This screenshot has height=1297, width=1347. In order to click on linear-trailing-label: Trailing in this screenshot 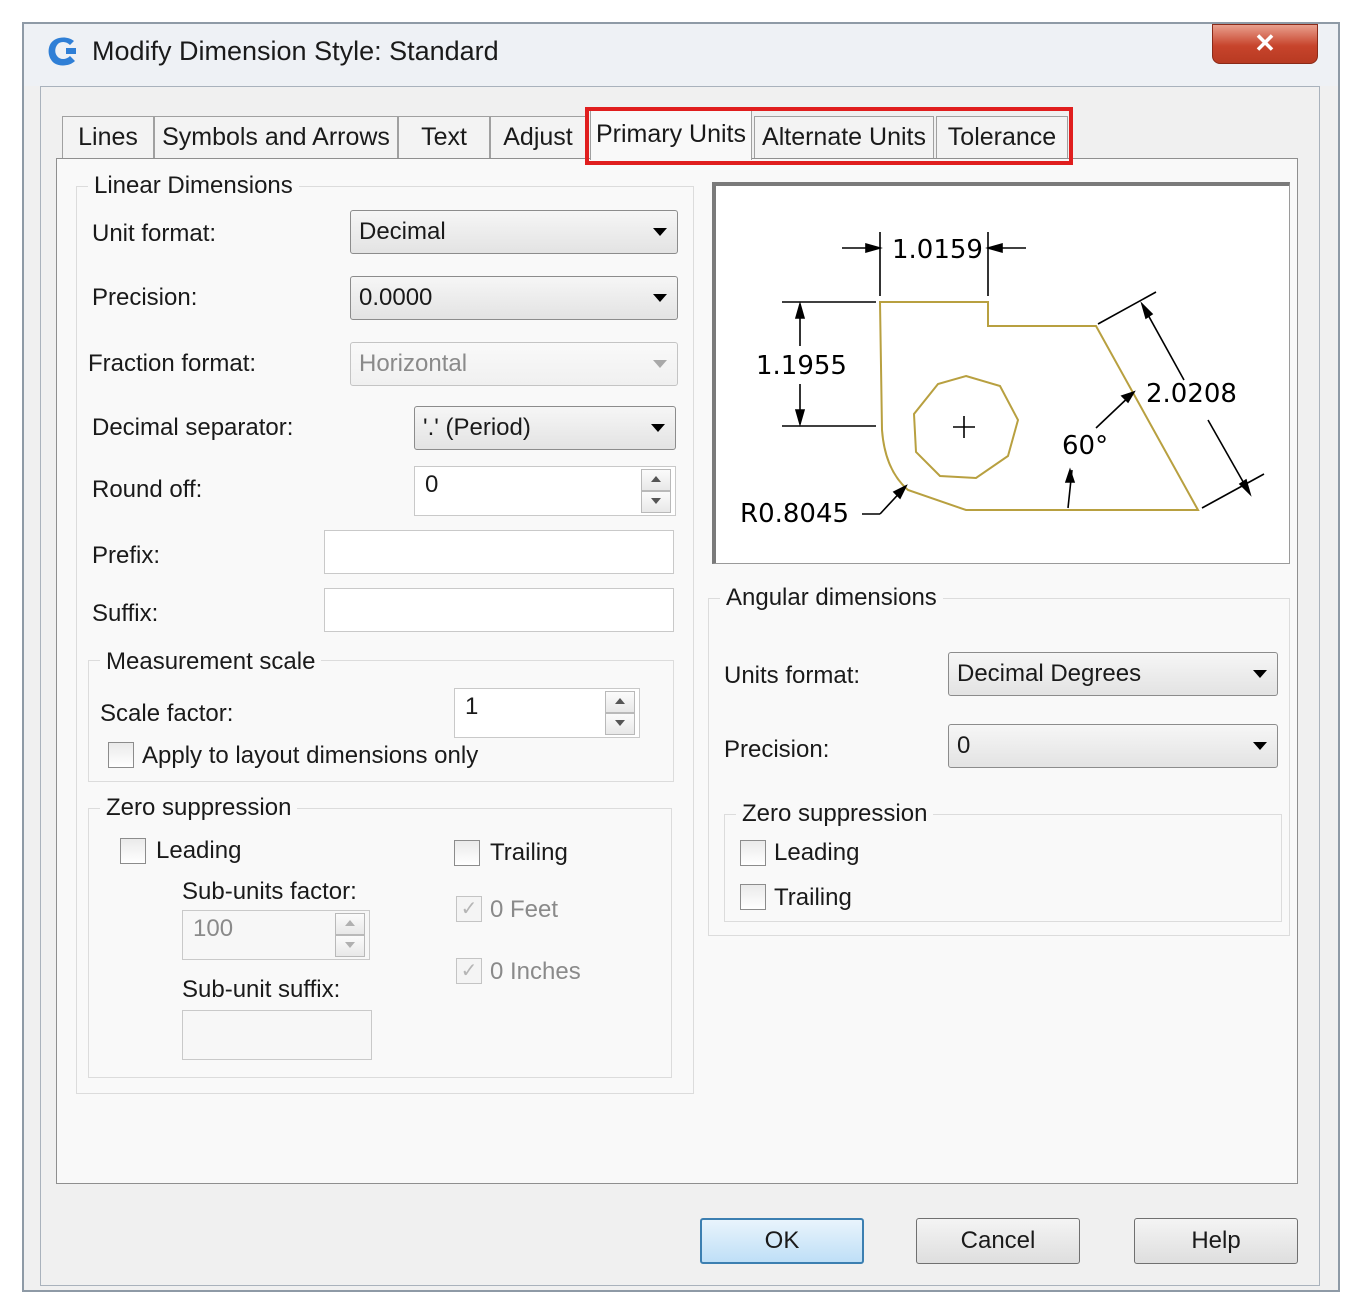, I will do `click(529, 852)`.